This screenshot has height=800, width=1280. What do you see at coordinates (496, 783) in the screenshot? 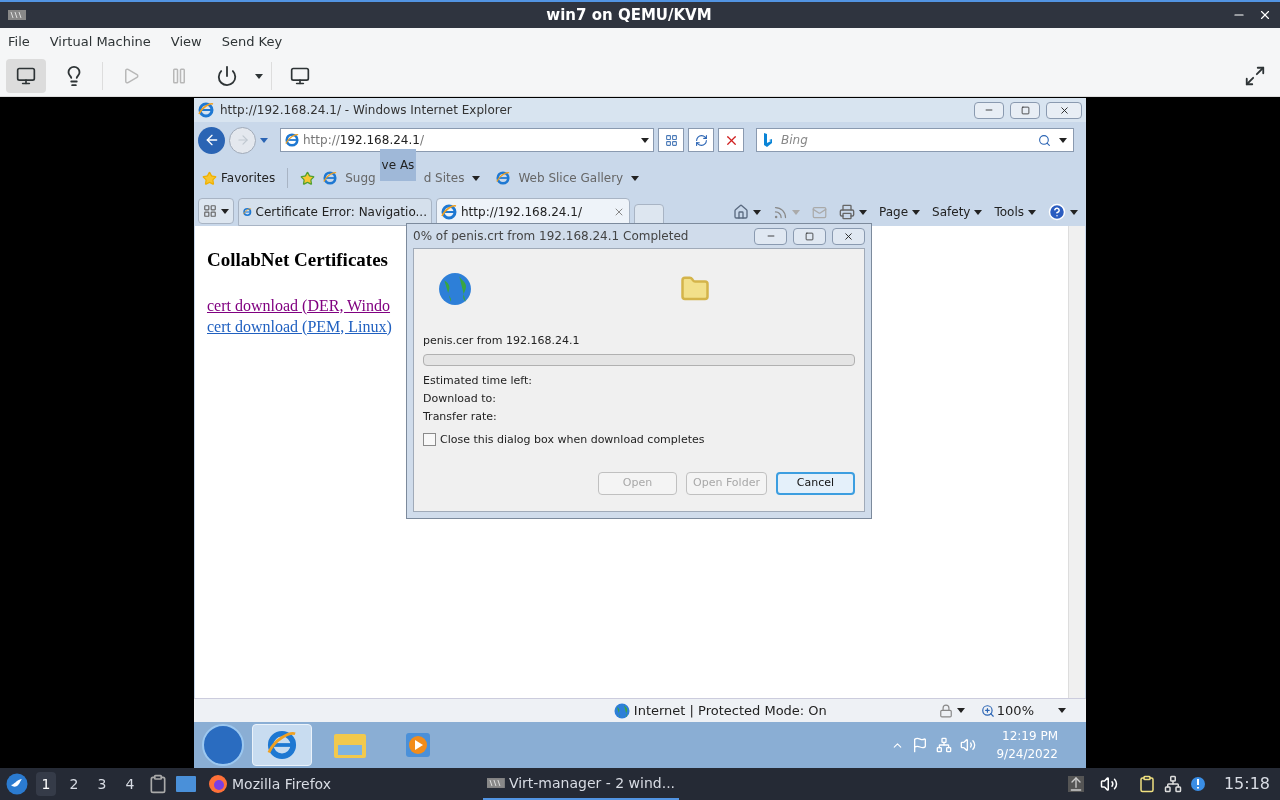
I see `app-icon` at bounding box center [496, 783].